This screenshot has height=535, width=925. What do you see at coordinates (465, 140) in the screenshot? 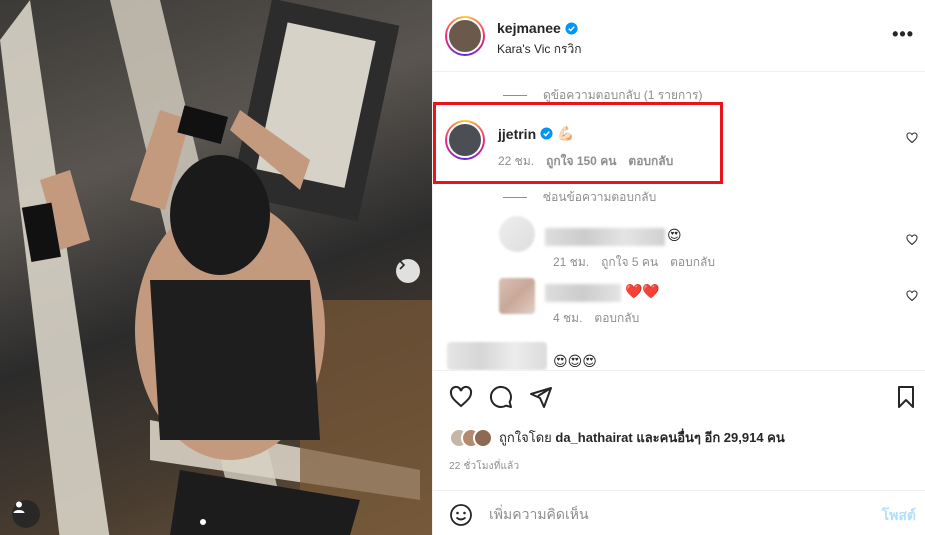
I see `commenter-avatar` at bounding box center [465, 140].